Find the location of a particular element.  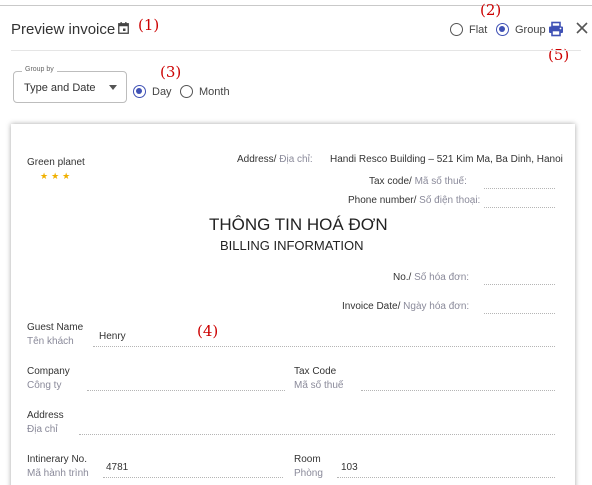

day-radio: Day is located at coordinates (152, 91).